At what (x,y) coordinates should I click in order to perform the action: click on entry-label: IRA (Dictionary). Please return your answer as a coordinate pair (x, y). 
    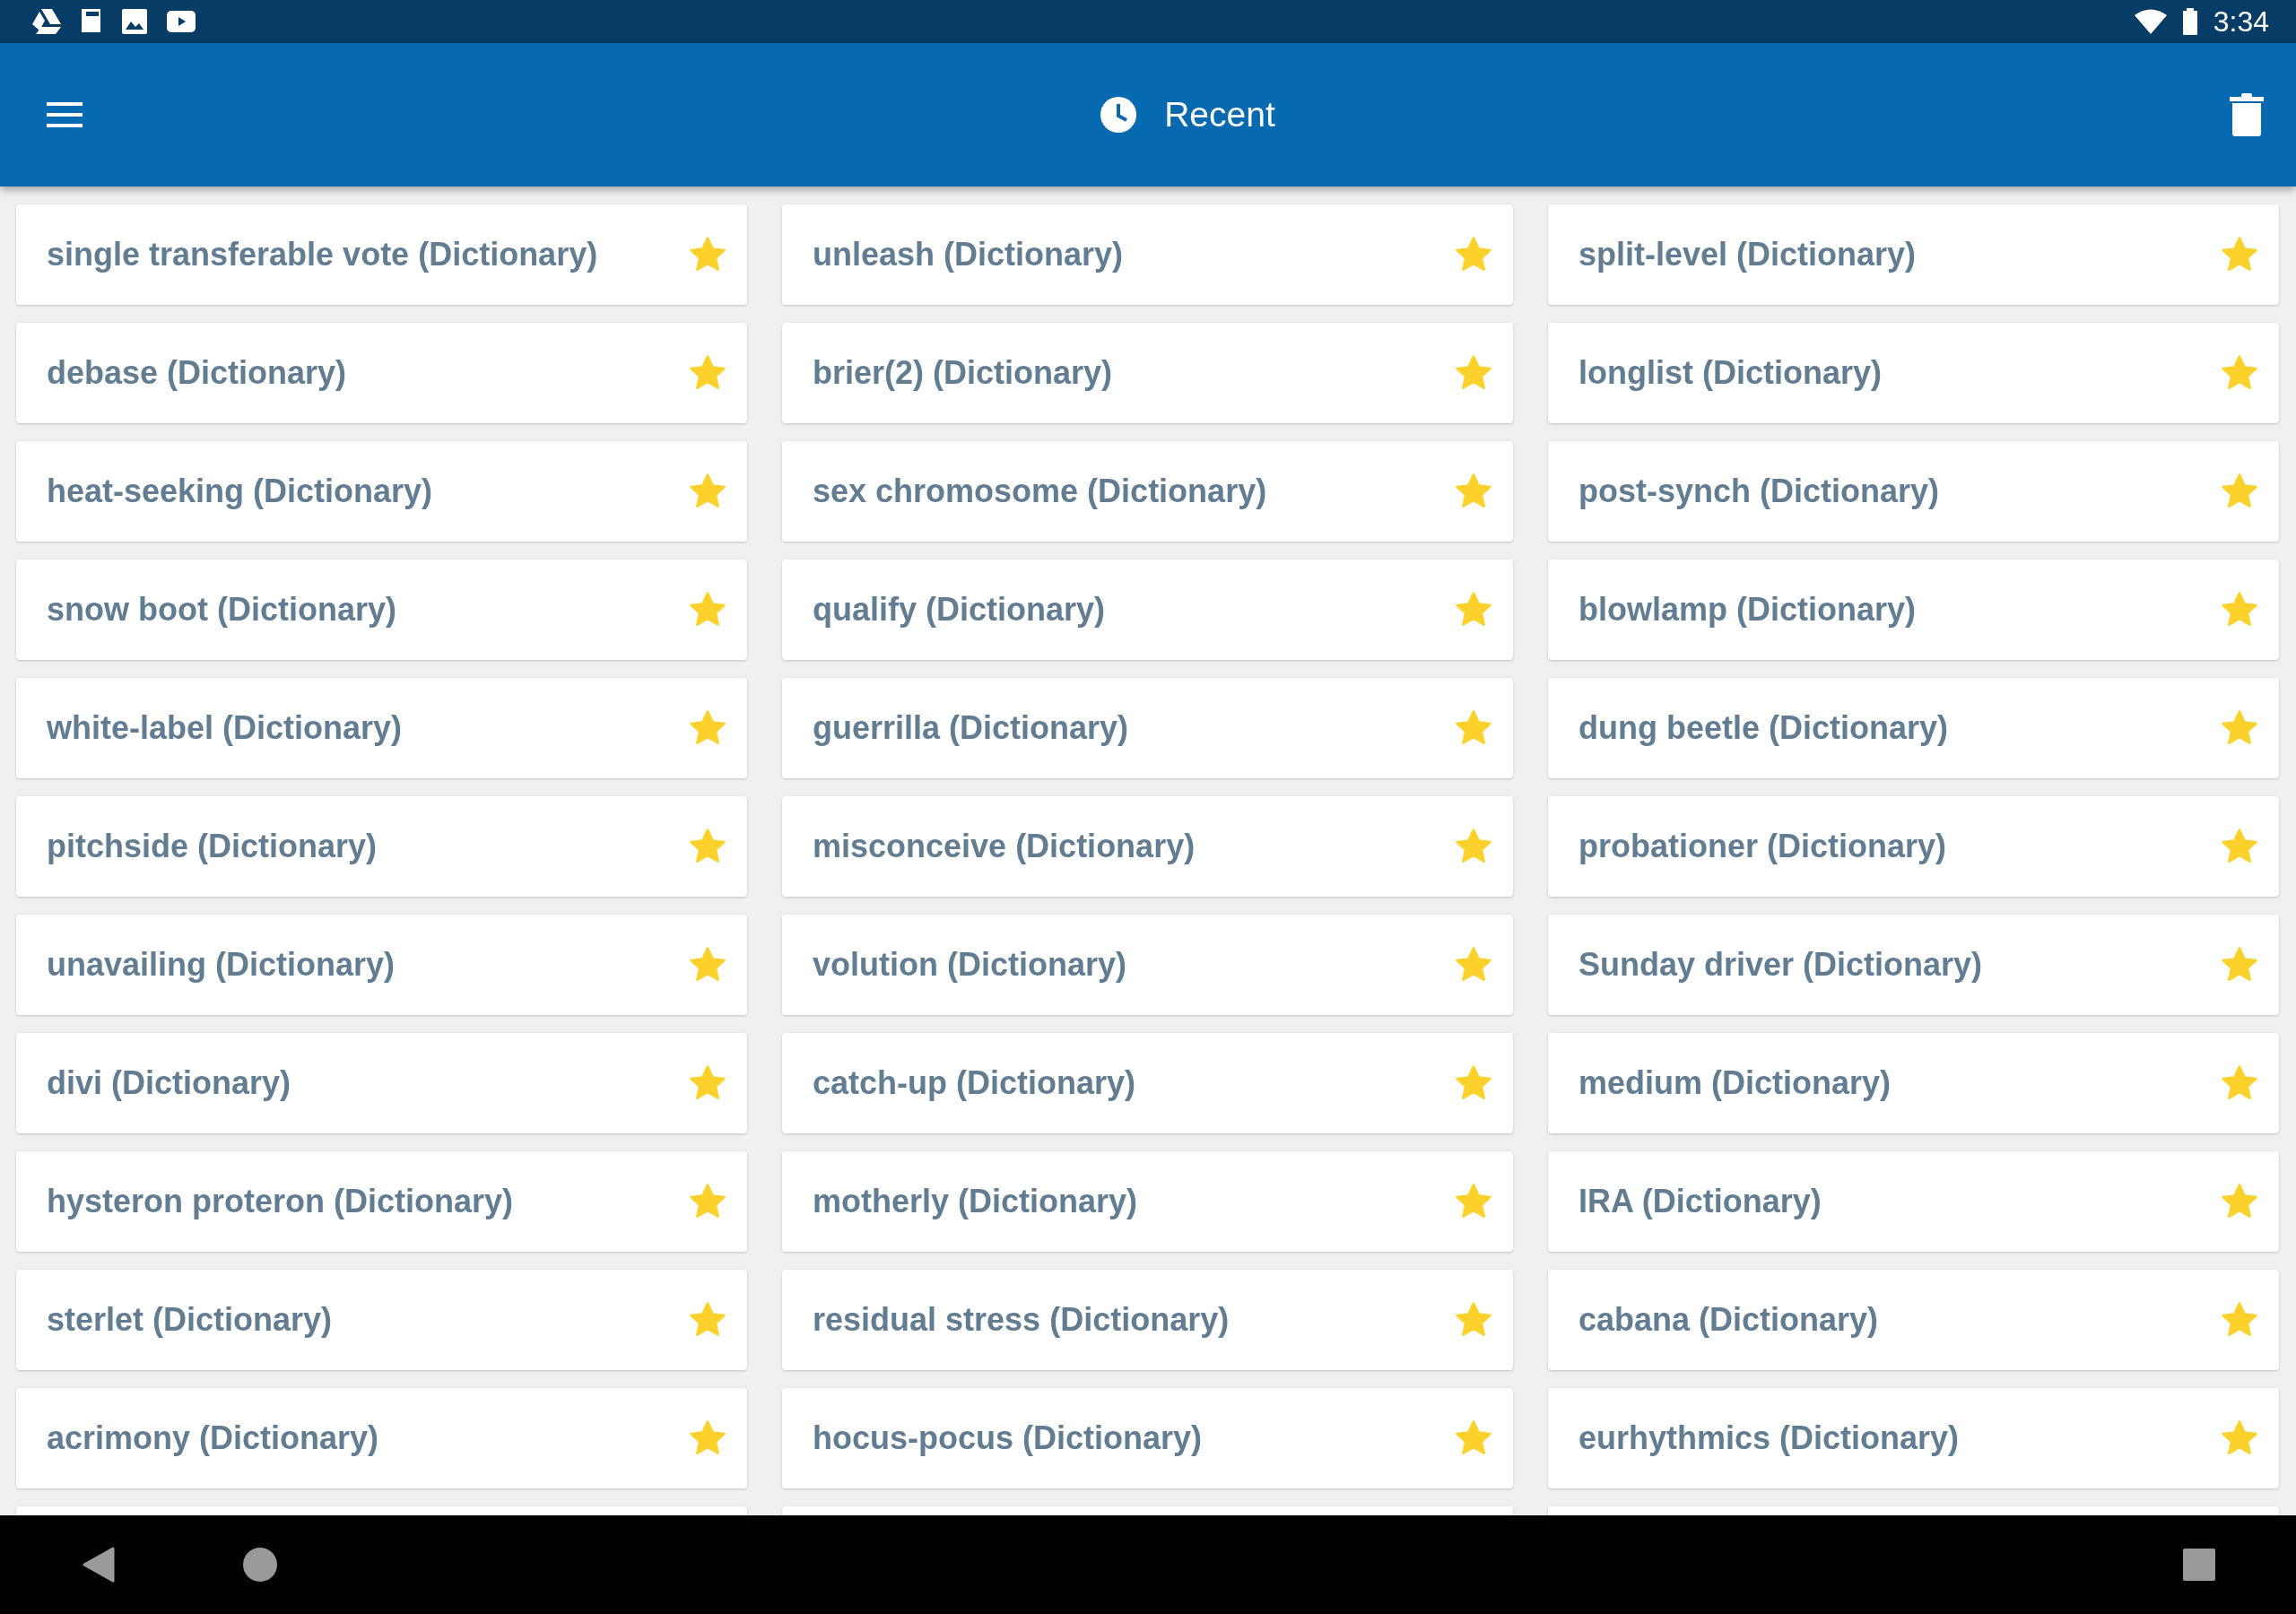
    Looking at the image, I should click on (1700, 1201).